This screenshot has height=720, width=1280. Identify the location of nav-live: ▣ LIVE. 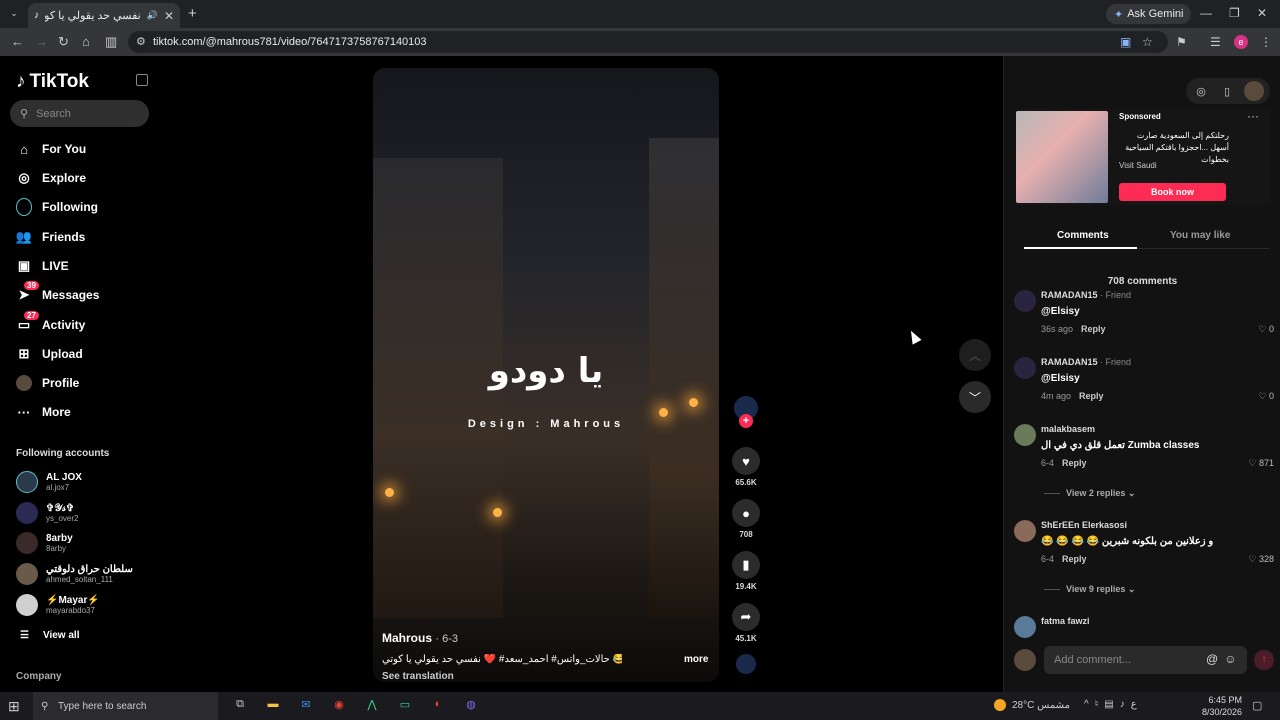
(42, 266).